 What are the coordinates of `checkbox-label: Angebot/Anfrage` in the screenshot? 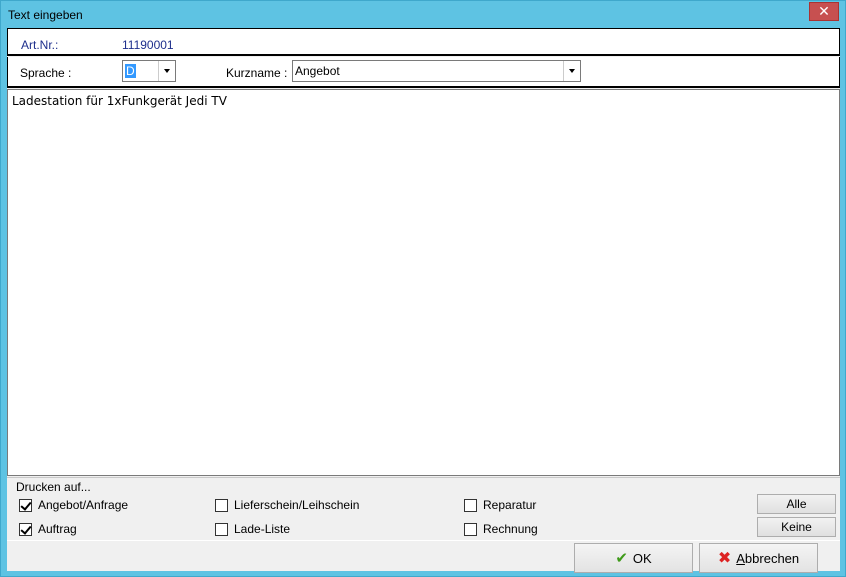 It's located at (83, 505).